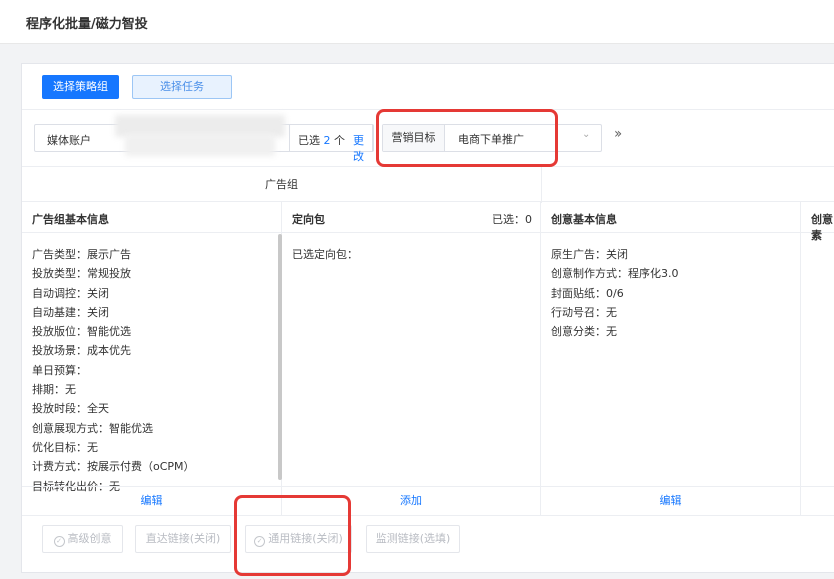 This screenshot has height=579, width=834. What do you see at coordinates (59, 541) in the screenshot?
I see `check-circle-icon: ✓` at bounding box center [59, 541].